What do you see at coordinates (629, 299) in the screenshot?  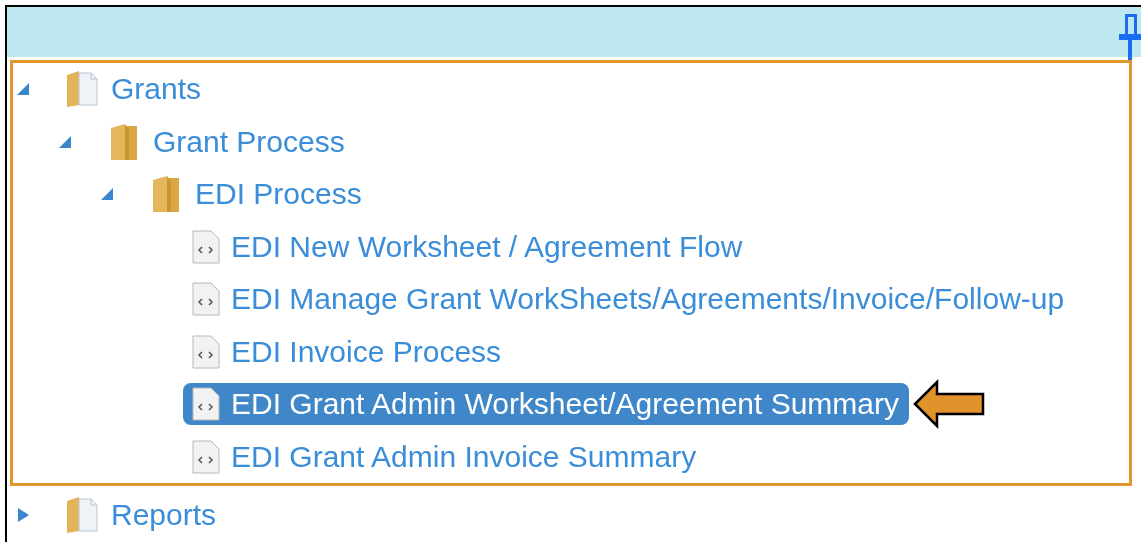 I see `tree-item: EDI Manage Grant WorkSheets/Agreements/Invoice/Follow-up` at bounding box center [629, 299].